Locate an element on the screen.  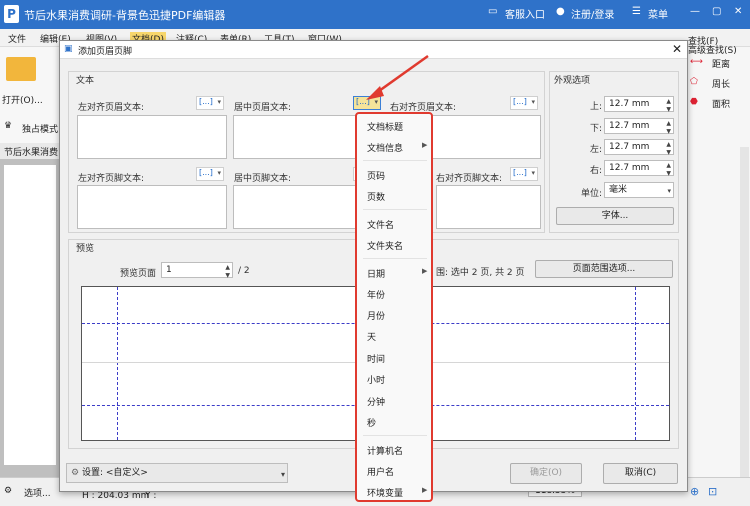
menu-item-computer-name: 计算机名 is located at coordinates (385, 450).